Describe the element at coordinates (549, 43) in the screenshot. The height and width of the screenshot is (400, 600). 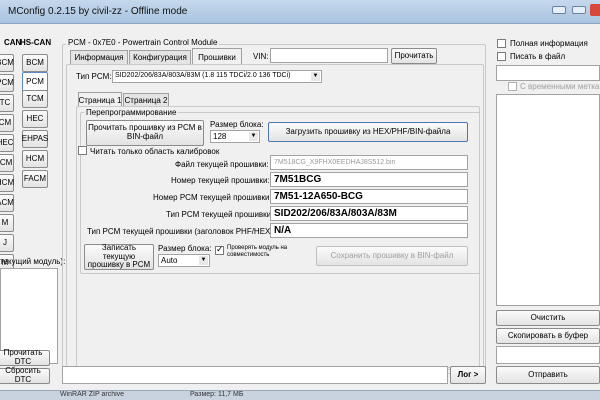
I see `full-info-label: Полная информация` at that location.